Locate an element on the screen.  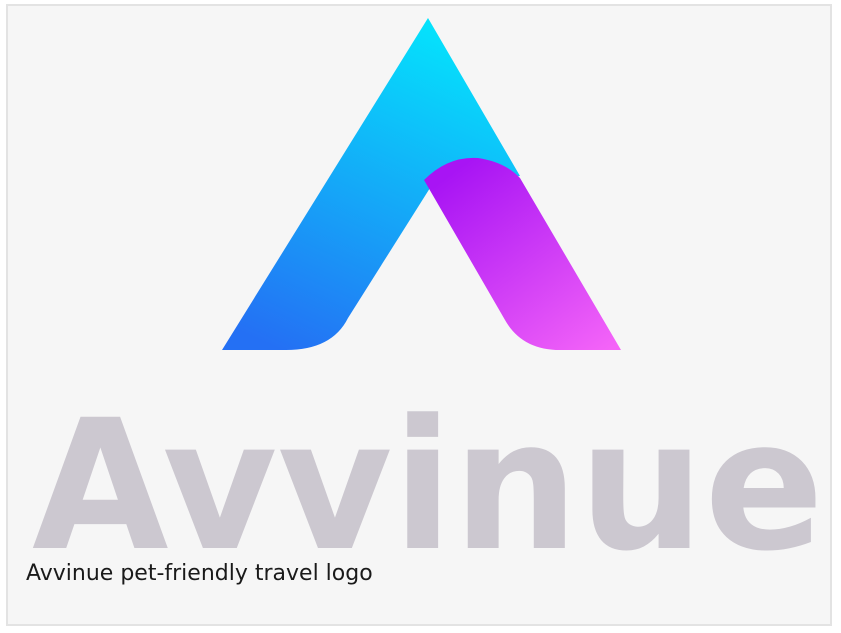
logo-caption: Avvinue pet-friendly travel logo is located at coordinates (199, 573).